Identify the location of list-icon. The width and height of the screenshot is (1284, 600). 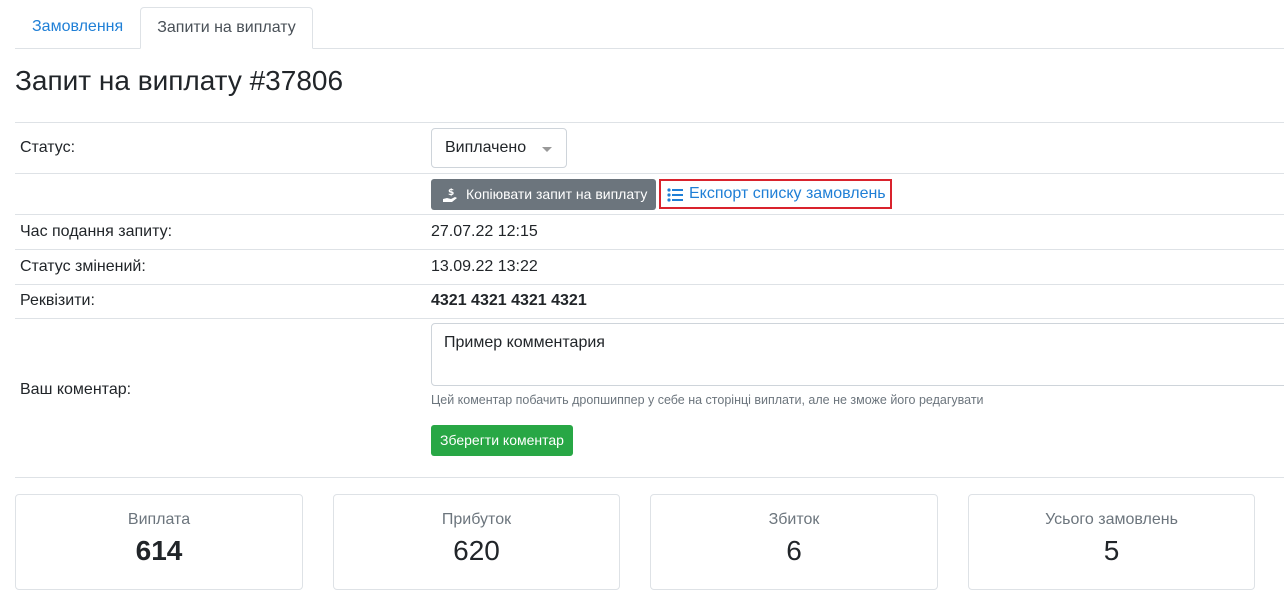
(675, 199).